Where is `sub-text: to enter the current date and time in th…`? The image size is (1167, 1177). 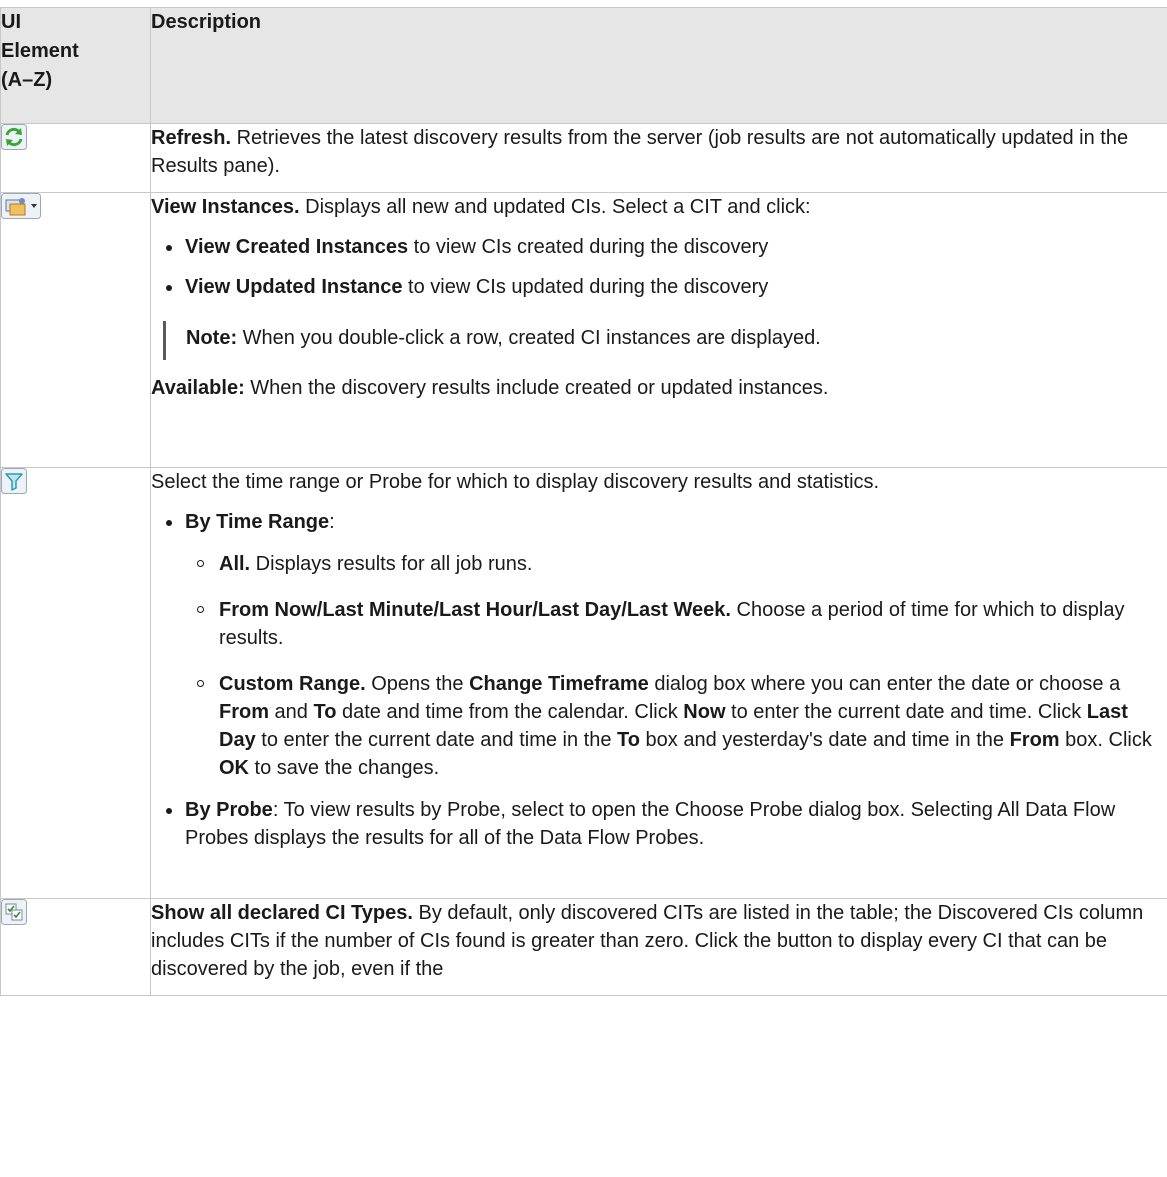 sub-text: to enter the current date and time in th… is located at coordinates (436, 740).